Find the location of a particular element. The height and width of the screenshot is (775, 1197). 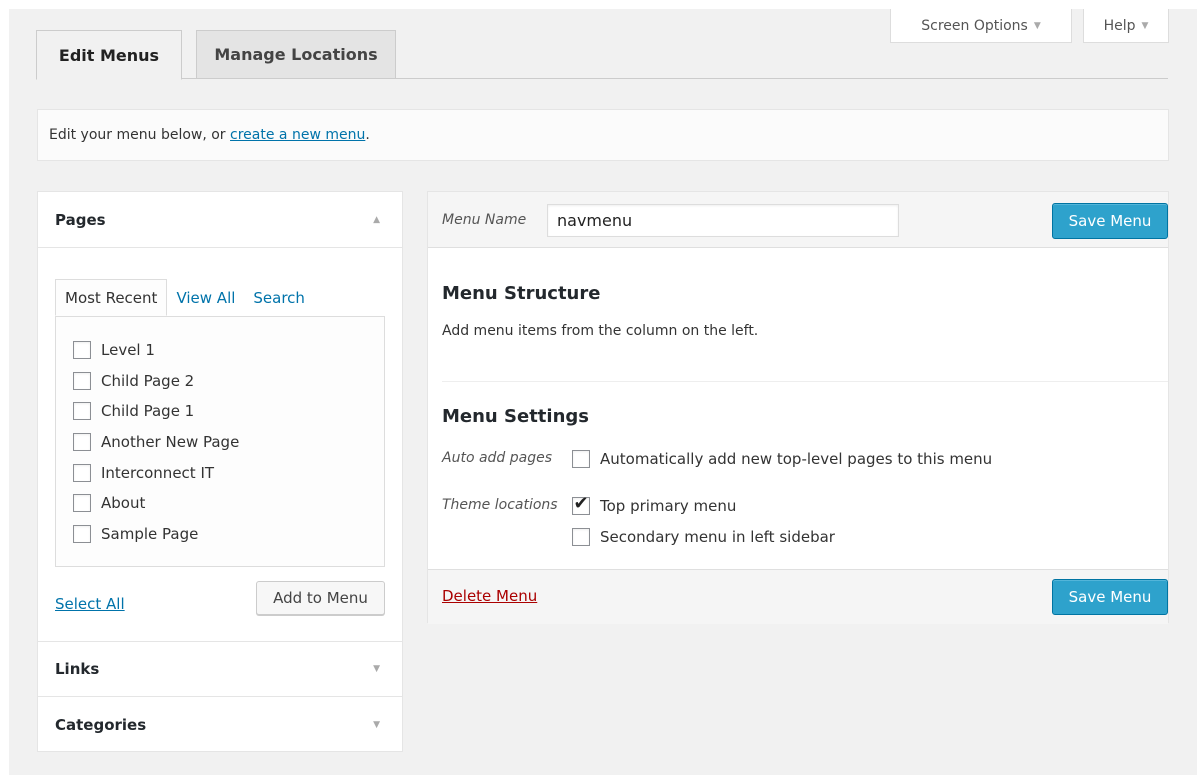

help-button: Help ▼ is located at coordinates (1126, 26).